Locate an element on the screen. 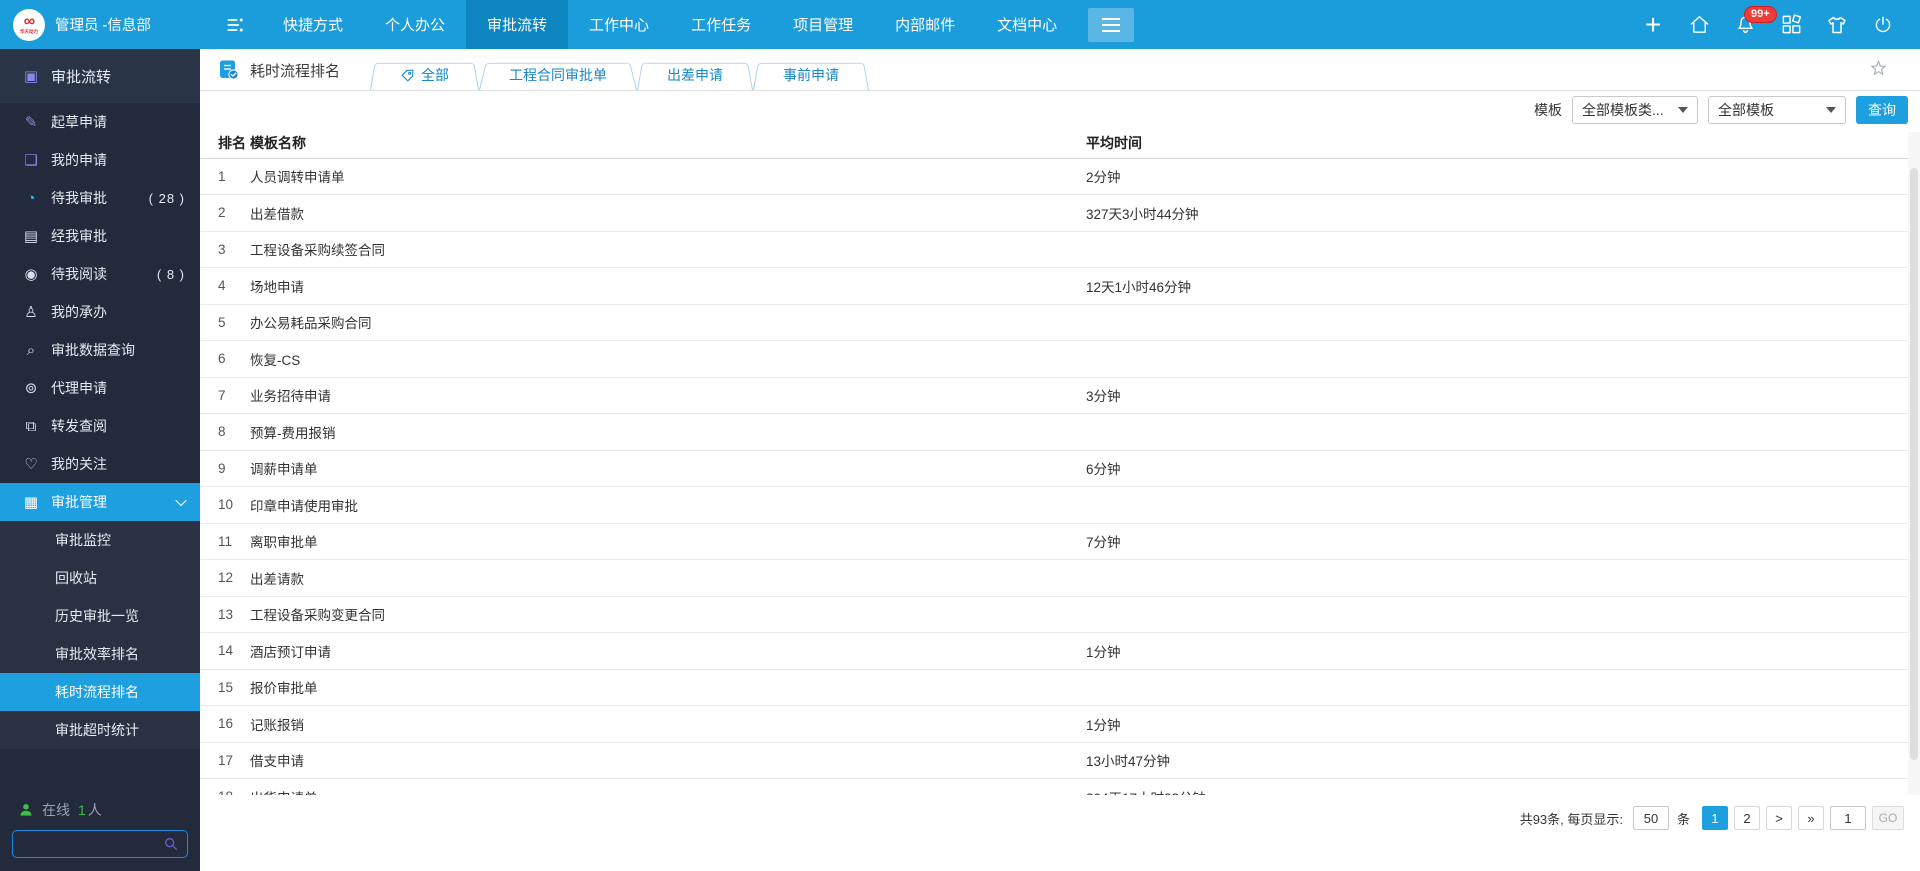 This screenshot has height=871, width=1920. sidebar-item-label: 经我审批 is located at coordinates (79, 236).